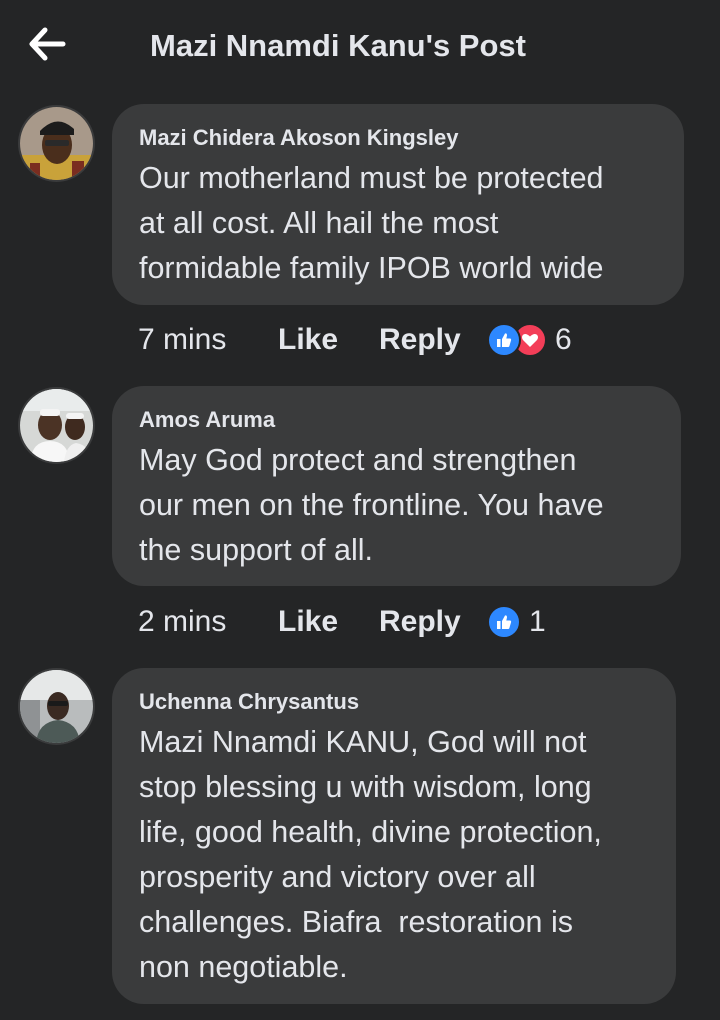 Image resolution: width=720 pixels, height=1020 pixels. Describe the element at coordinates (358, 460) in the screenshot. I see `comment-line: May God protect and strengthen` at that location.